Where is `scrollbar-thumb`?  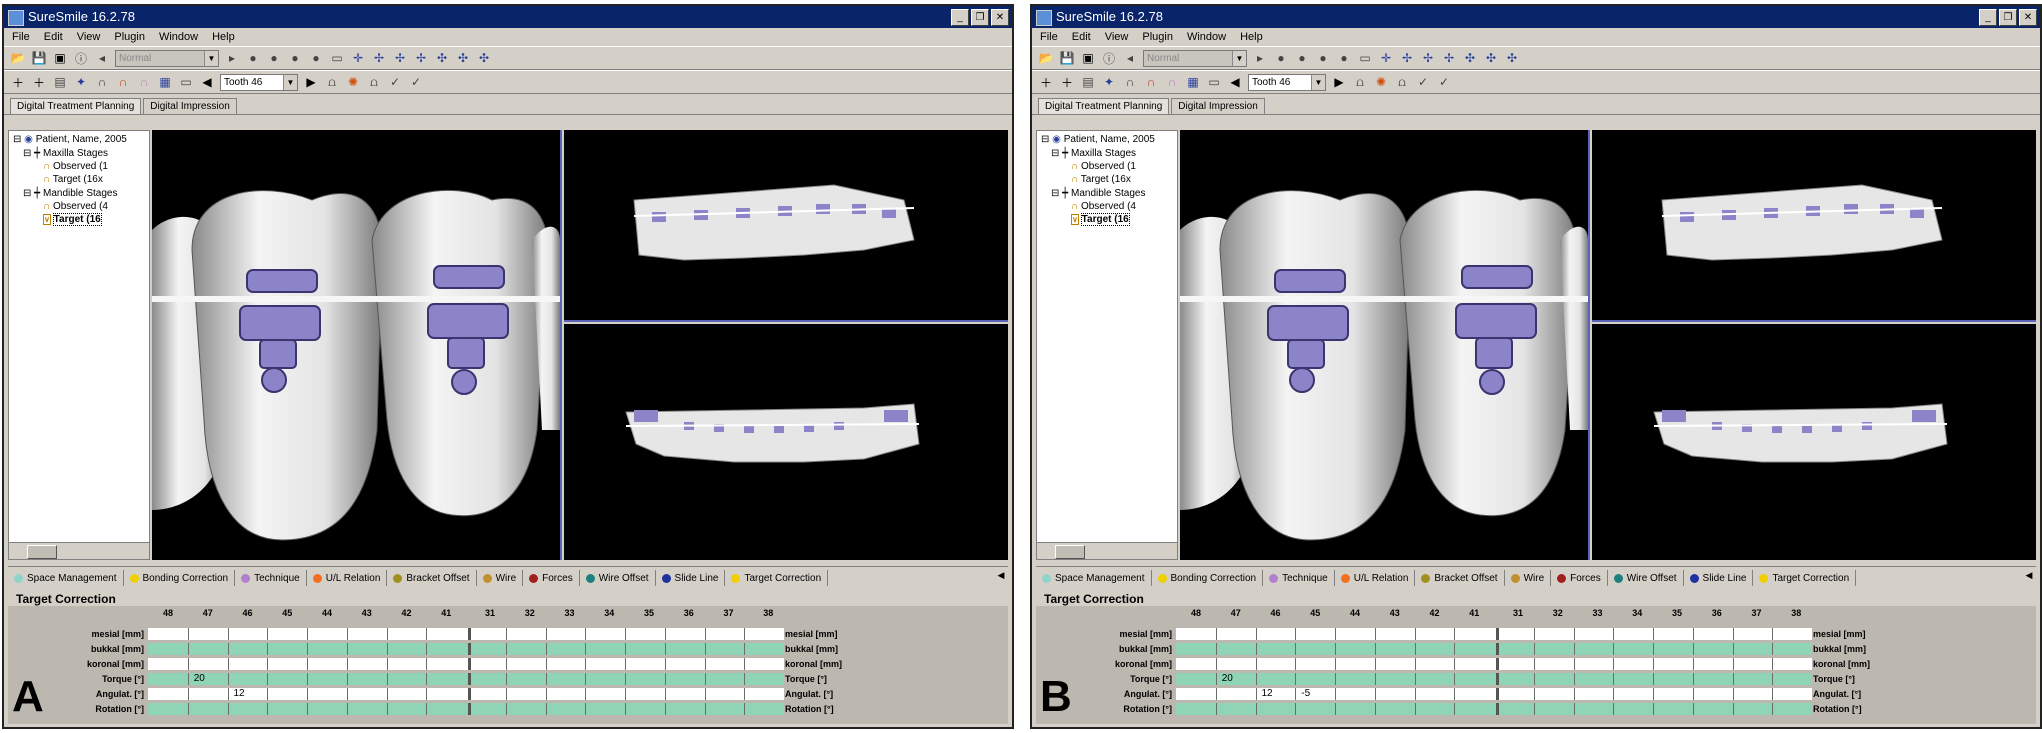
scrollbar-thumb is located at coordinates (42, 552).